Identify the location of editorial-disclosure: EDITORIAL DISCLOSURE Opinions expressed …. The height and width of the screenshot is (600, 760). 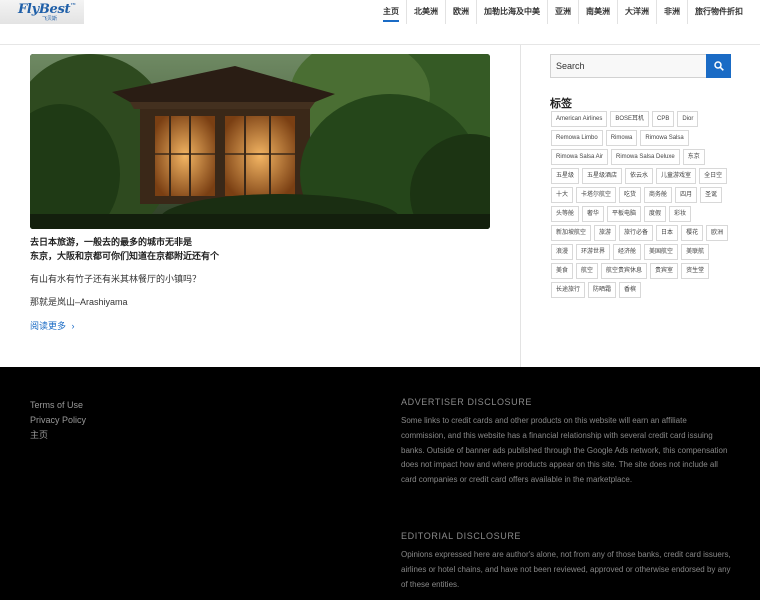
(566, 561).